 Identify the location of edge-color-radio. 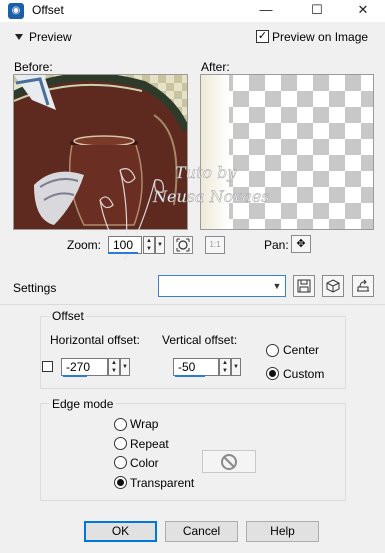
(120, 462).